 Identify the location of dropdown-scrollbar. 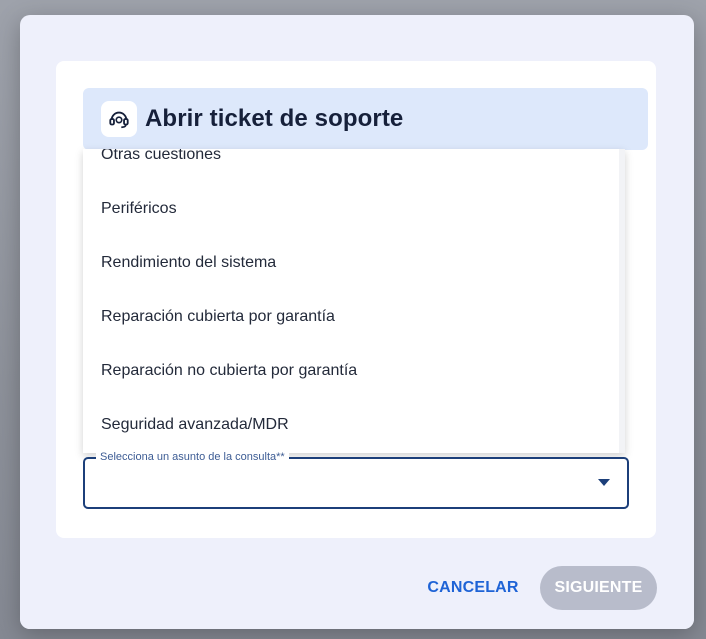
(622, 301).